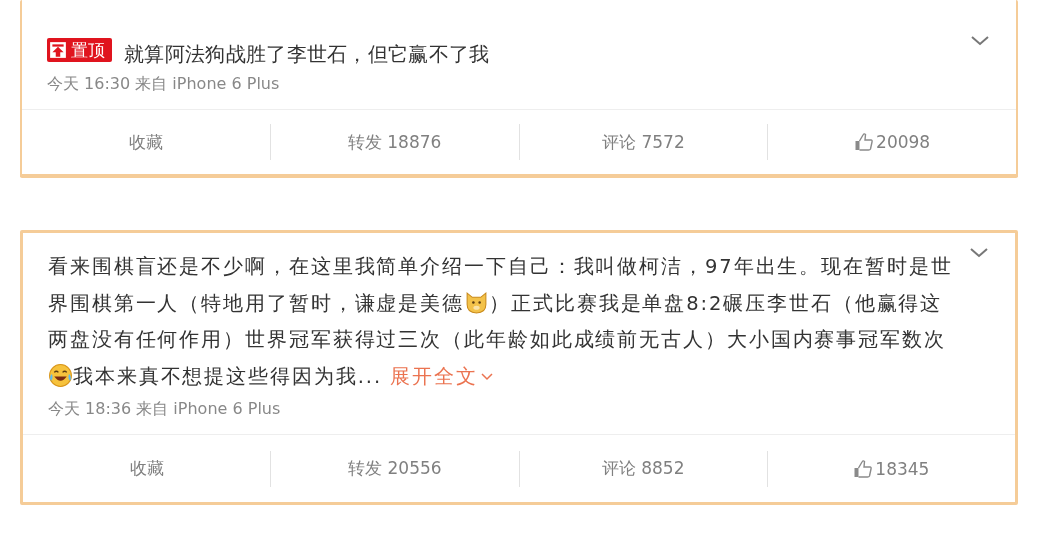 This screenshot has height=542, width=1044. What do you see at coordinates (307, 54) in the screenshot?
I see `post-text: 就算阿法狗战胜了李世石，但它赢不了我` at bounding box center [307, 54].